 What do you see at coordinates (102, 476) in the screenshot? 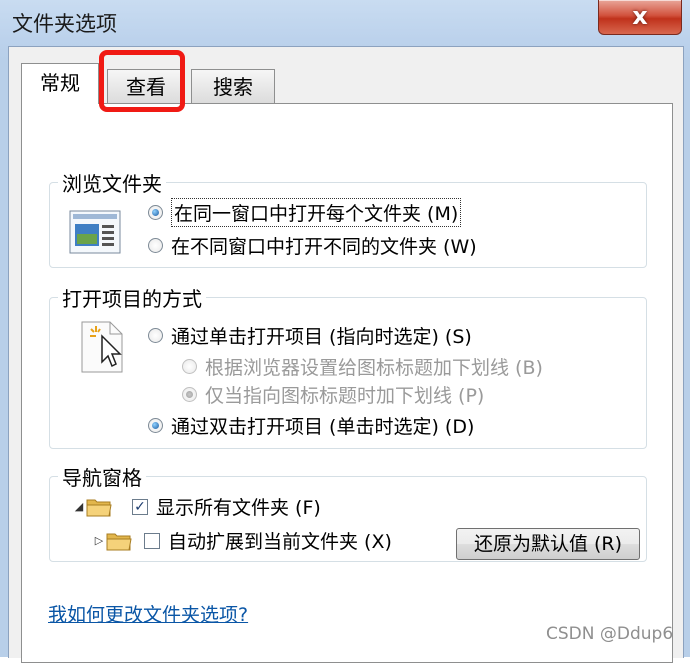
I see `navigation-pane-title: 导航窗格` at bounding box center [102, 476].